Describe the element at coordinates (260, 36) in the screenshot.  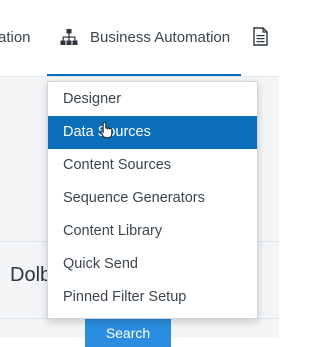
I see `document-icon` at that location.